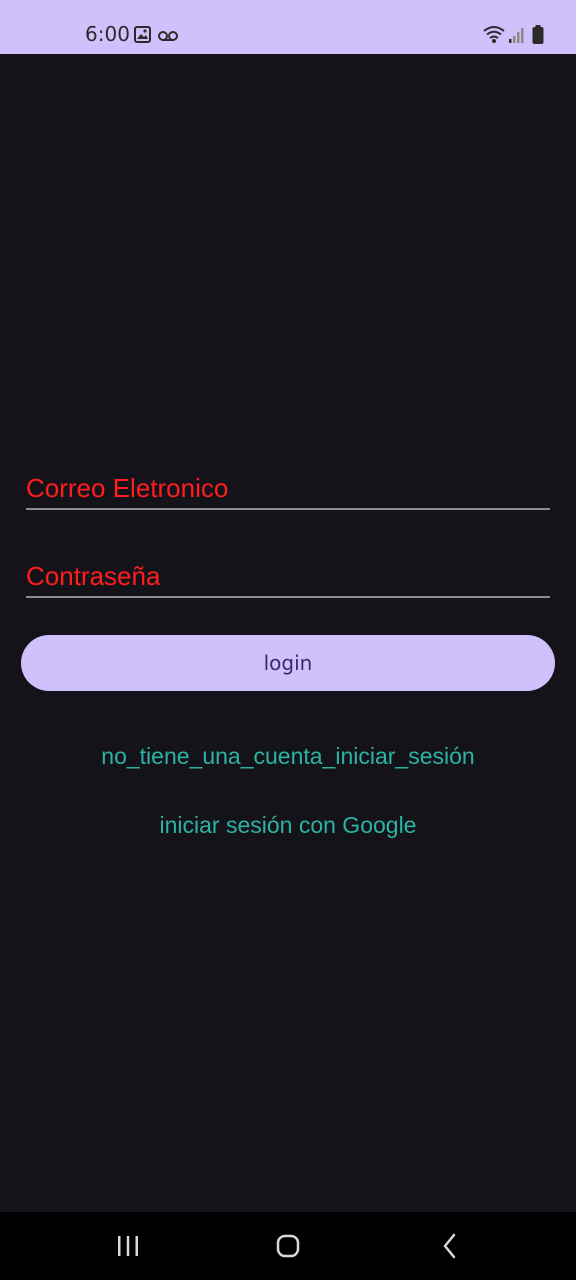 This screenshot has height=1280, width=576. Describe the element at coordinates (288, 27) in the screenshot. I see `status-bar: 6:00` at that location.